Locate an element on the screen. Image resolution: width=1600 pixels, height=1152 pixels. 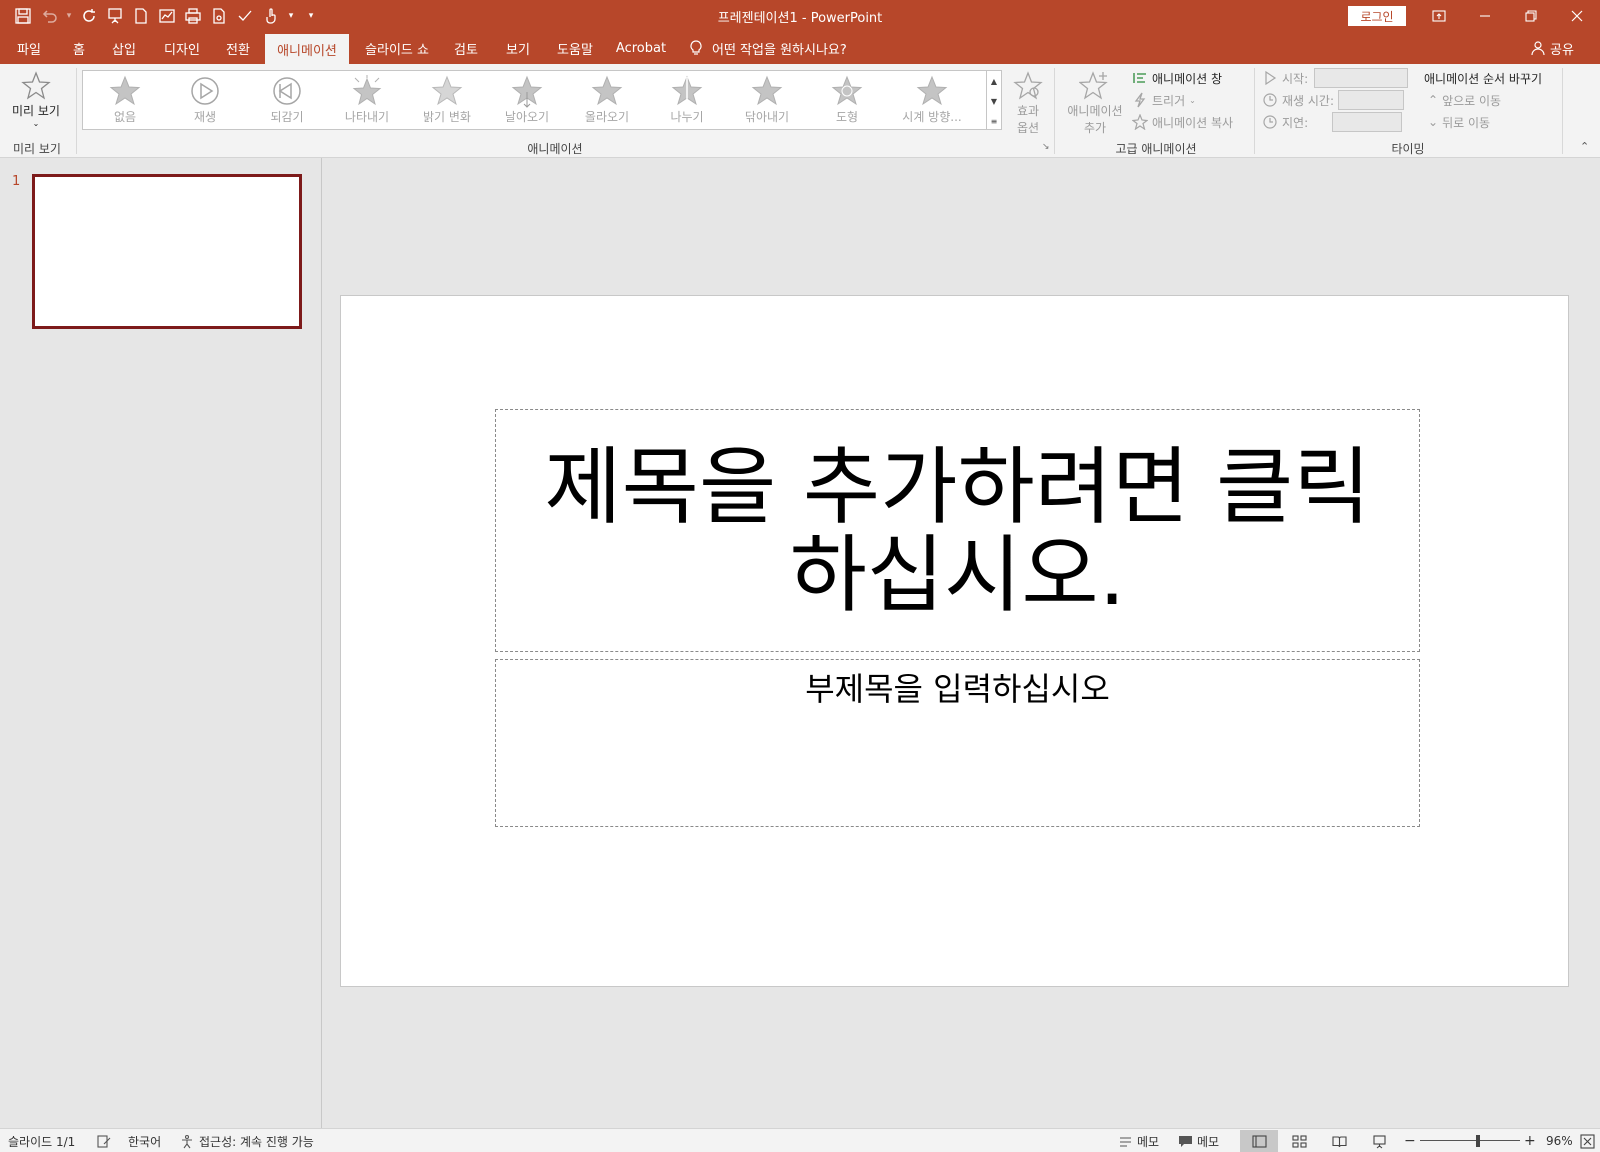
tell-me-search: 어떤 작업을 원하시나요? is located at coordinates (767, 48).